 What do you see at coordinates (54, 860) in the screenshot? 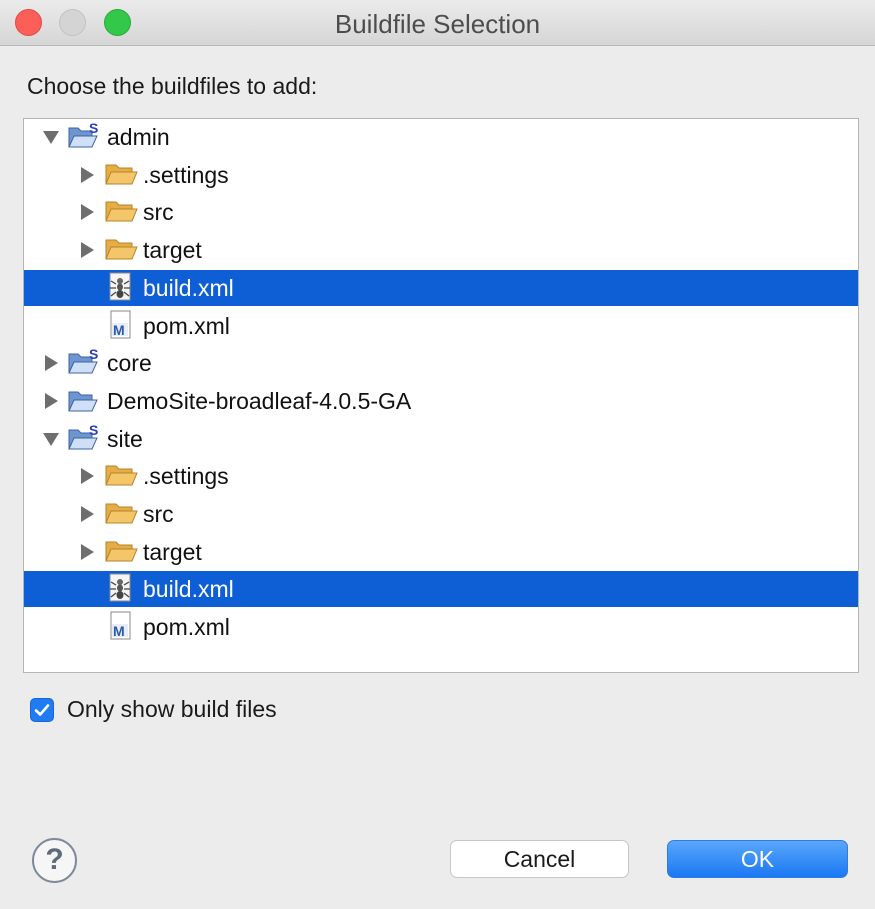
I see `help-button: ?` at bounding box center [54, 860].